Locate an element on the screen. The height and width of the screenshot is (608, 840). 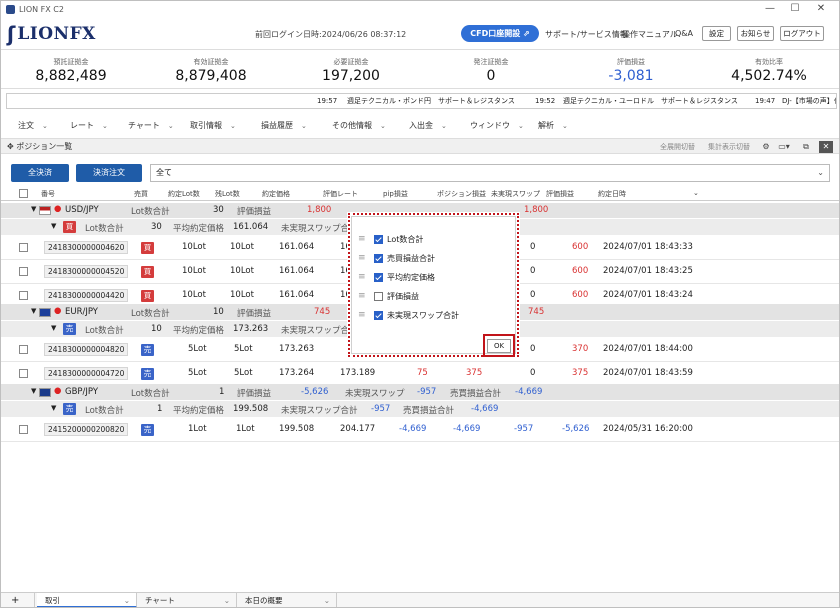
col-remaining: 残Lot数 is located at coordinates (227, 194).